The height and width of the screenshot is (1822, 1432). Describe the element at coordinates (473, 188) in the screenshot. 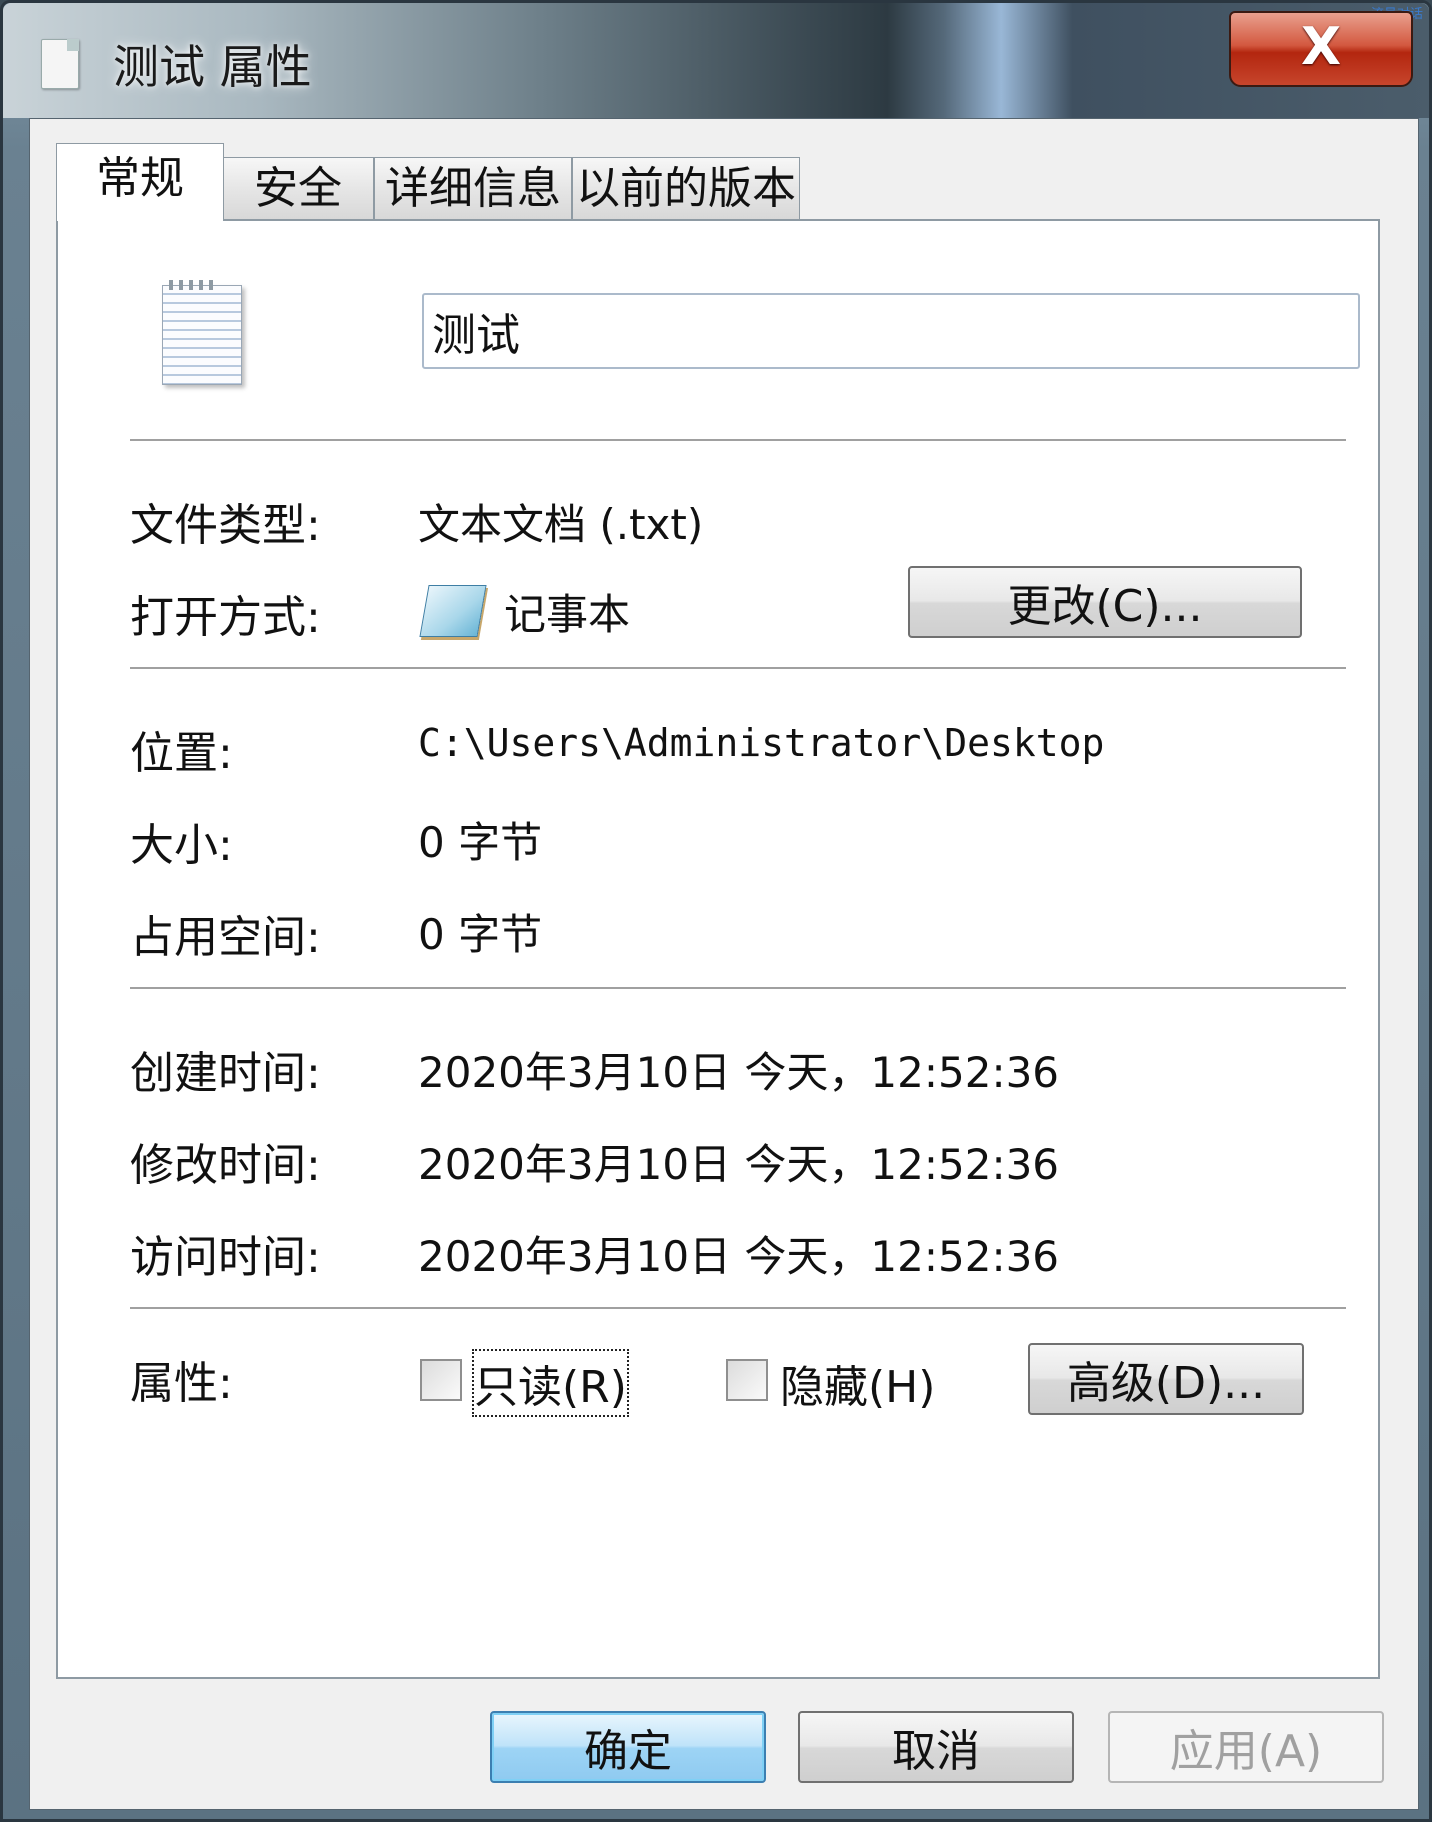

I see `tab-details: 详细信息` at that location.